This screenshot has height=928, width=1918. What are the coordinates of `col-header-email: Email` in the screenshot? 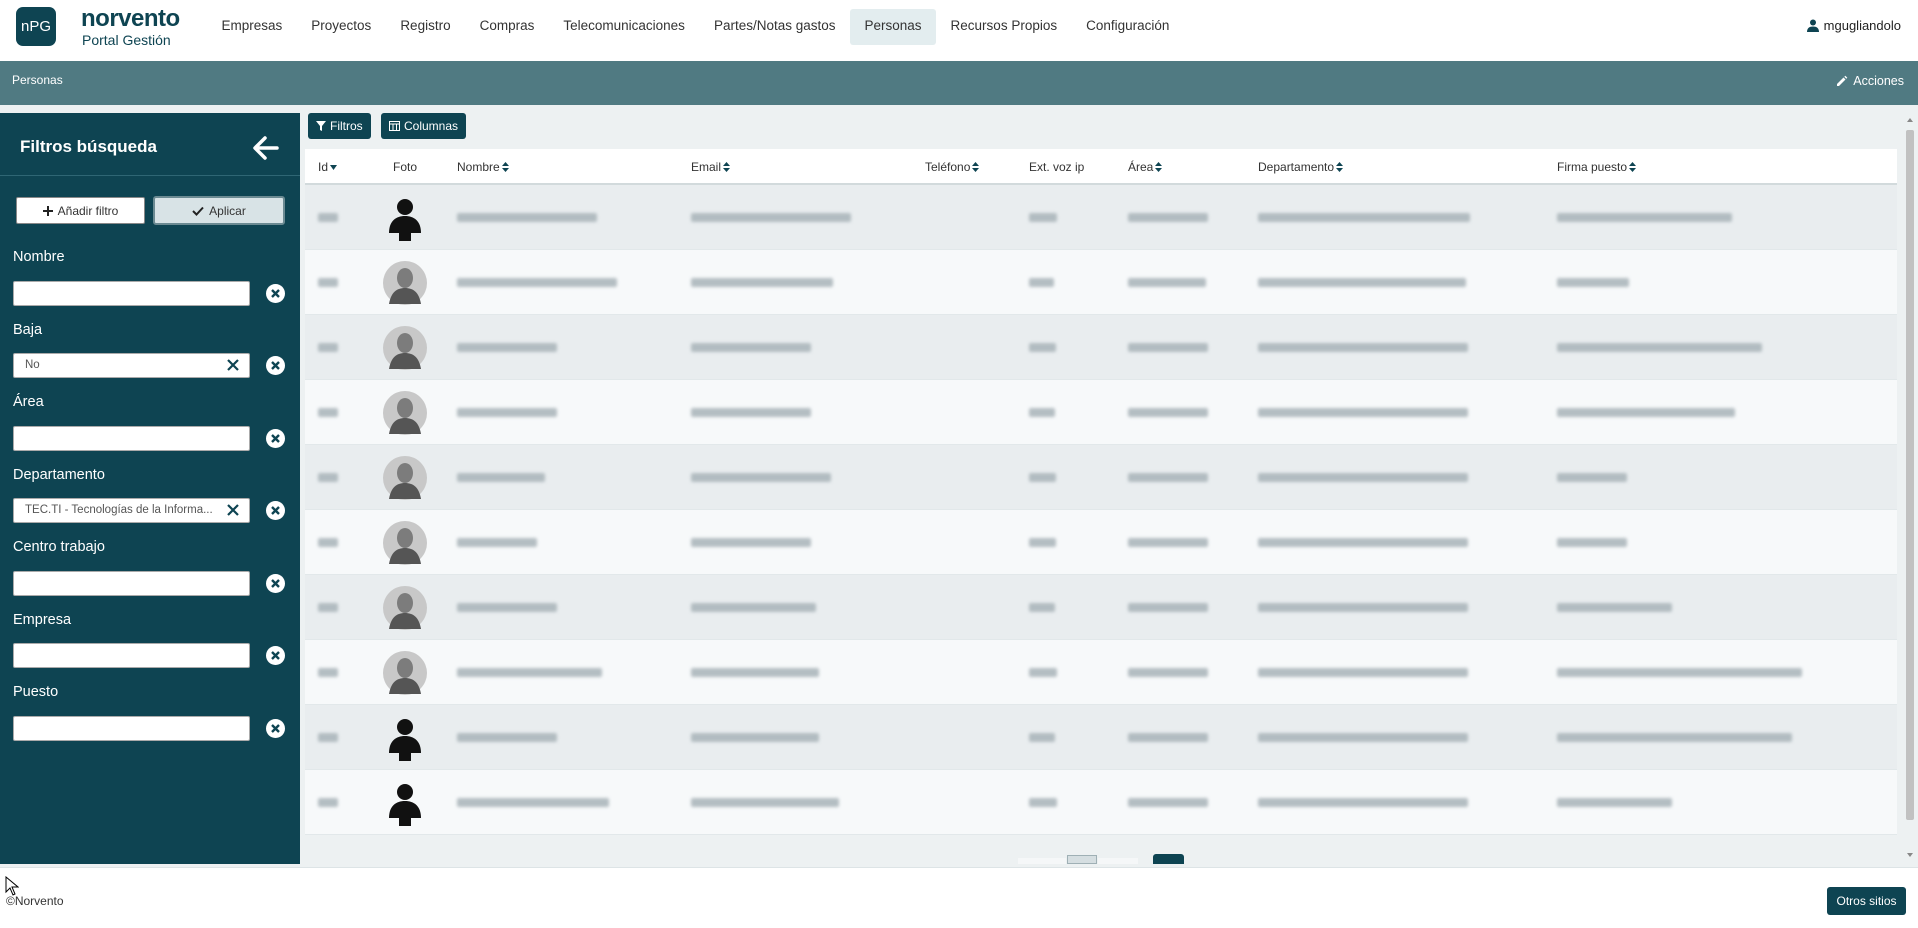 It's located at (711, 167).